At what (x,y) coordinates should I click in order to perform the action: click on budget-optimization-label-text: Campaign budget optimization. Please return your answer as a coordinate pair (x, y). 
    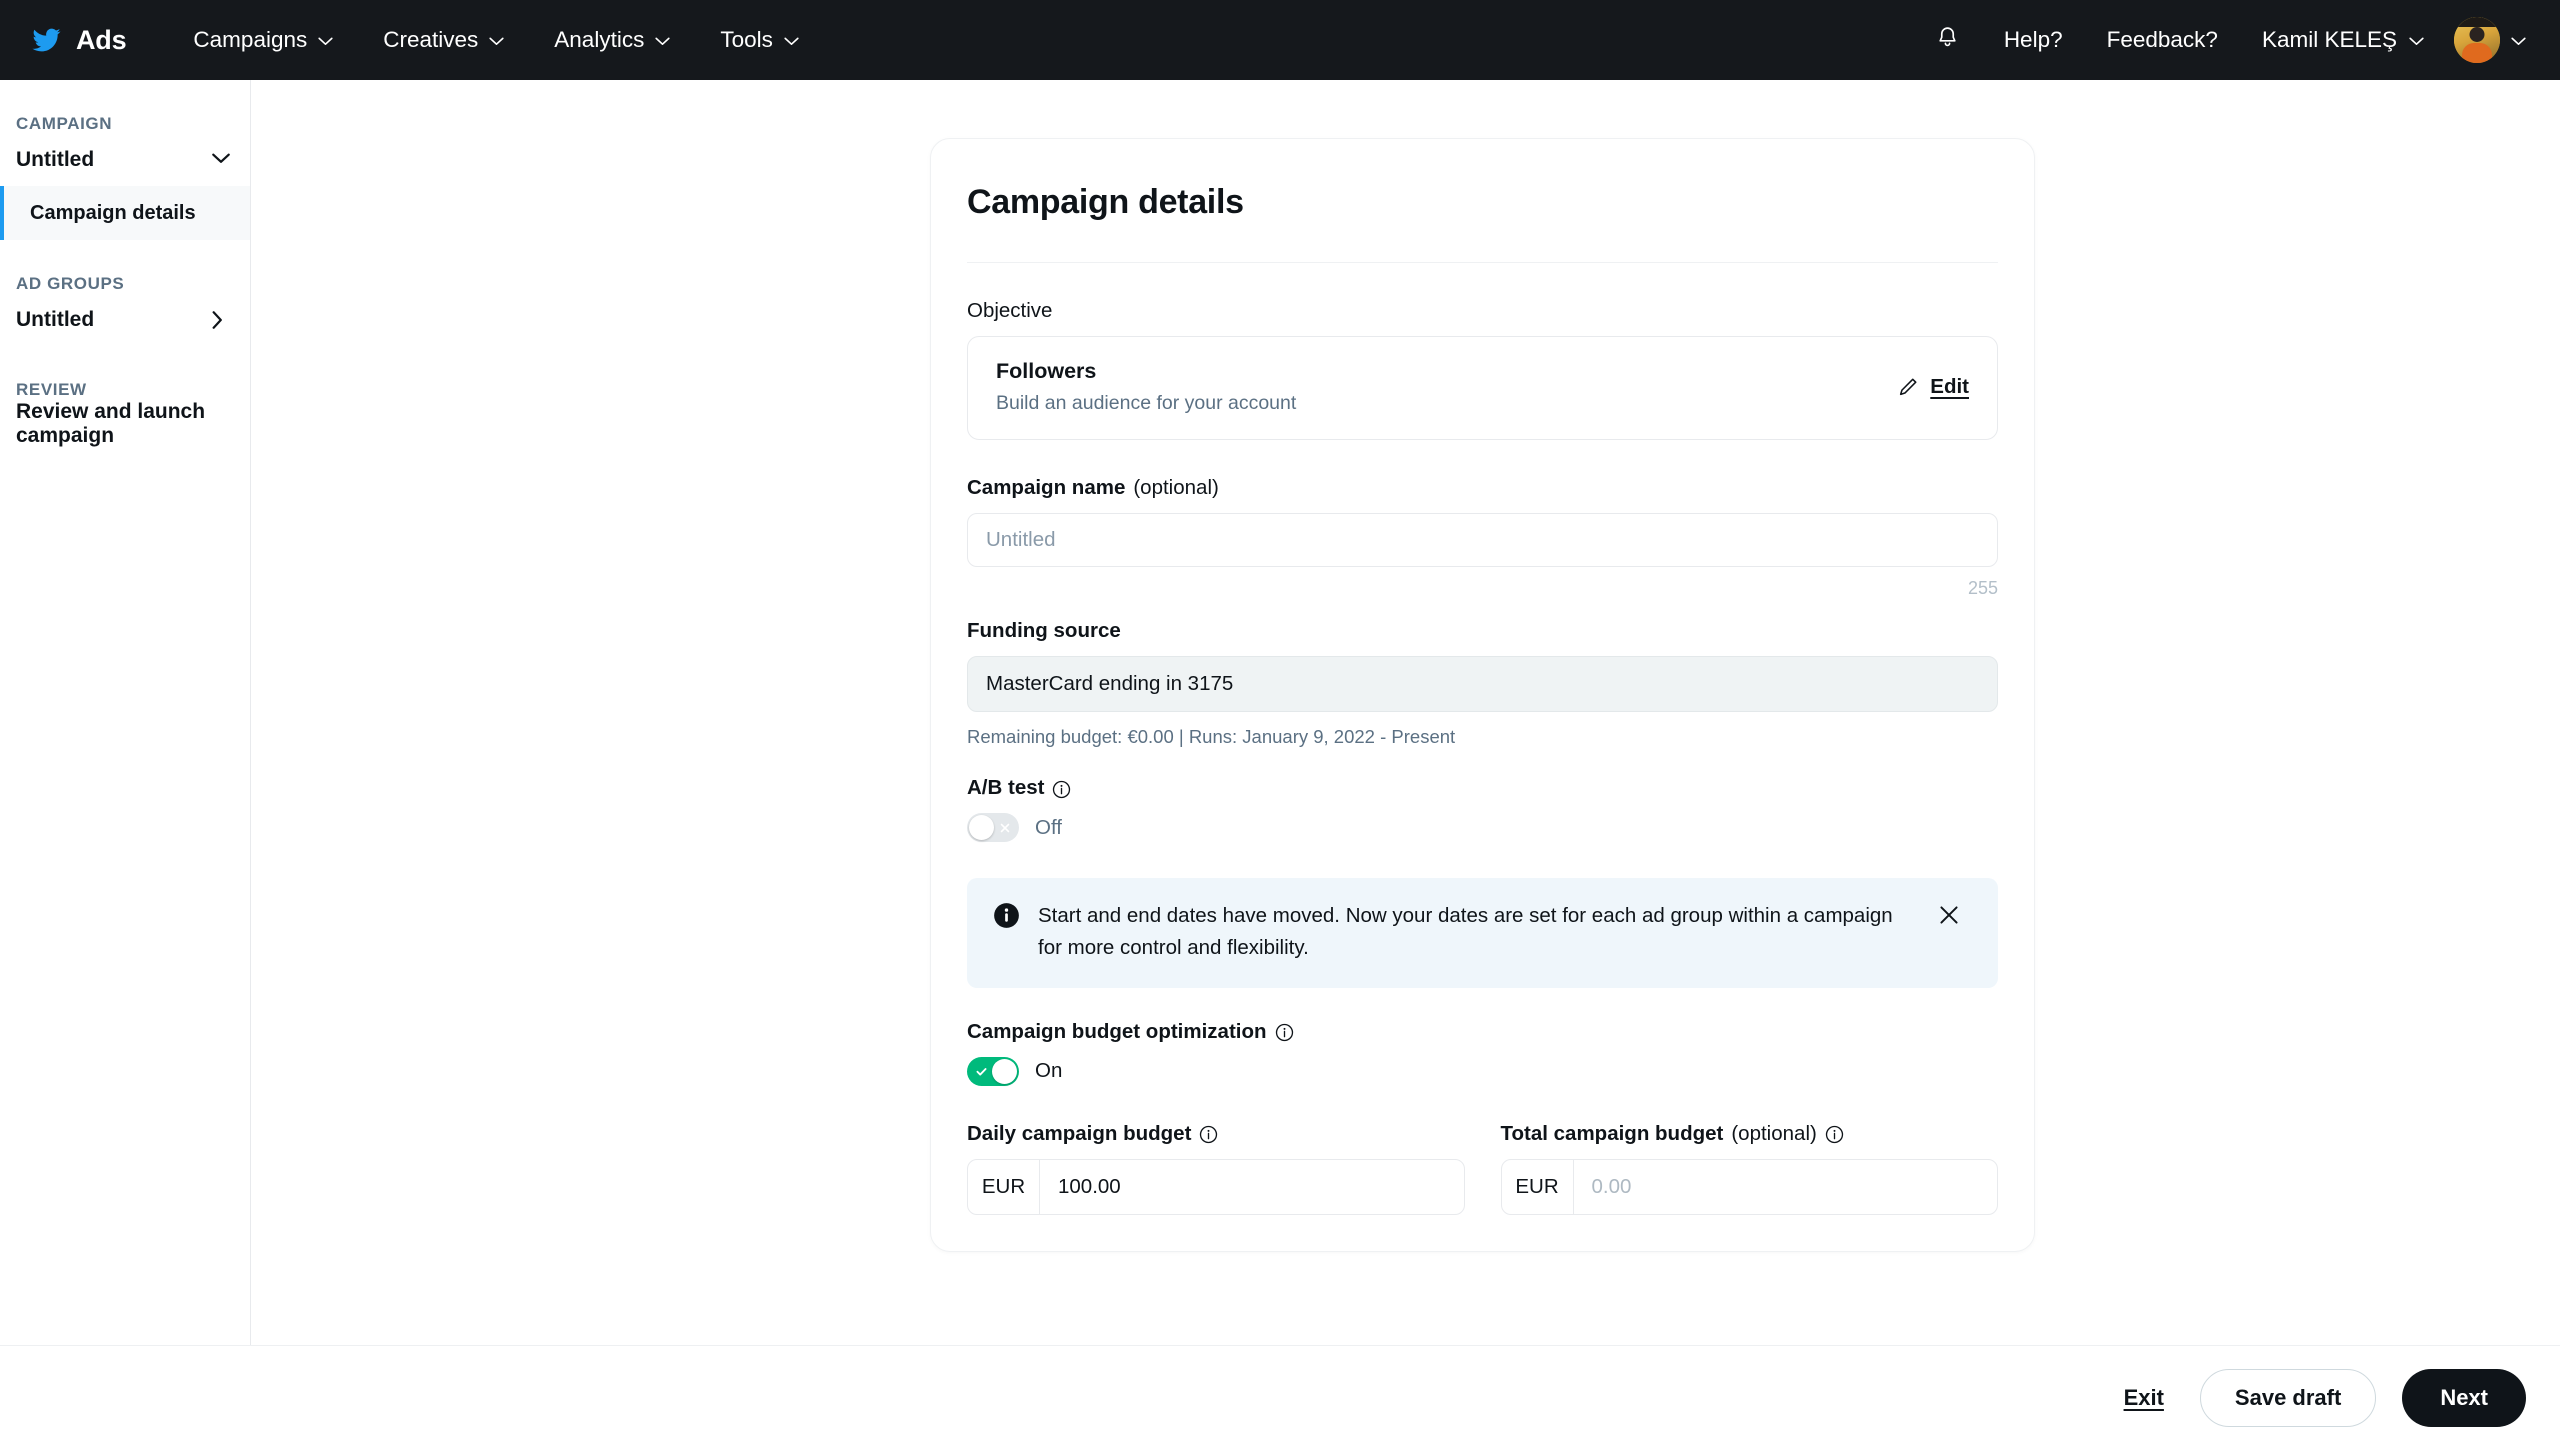
    Looking at the image, I should click on (1117, 1031).